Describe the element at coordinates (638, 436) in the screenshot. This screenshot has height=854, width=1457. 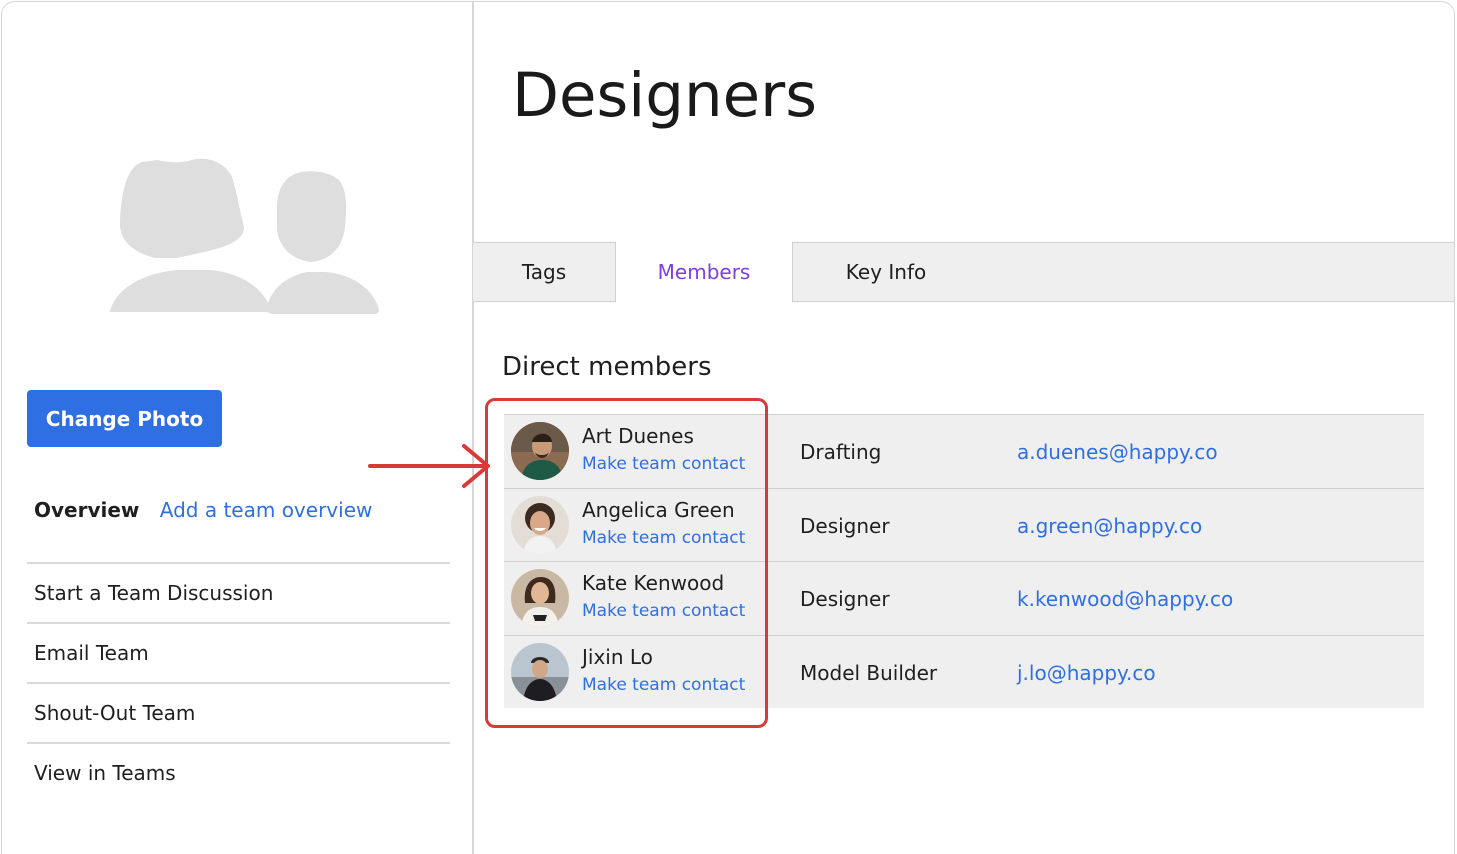
I see `member-name: Art Duenes` at that location.